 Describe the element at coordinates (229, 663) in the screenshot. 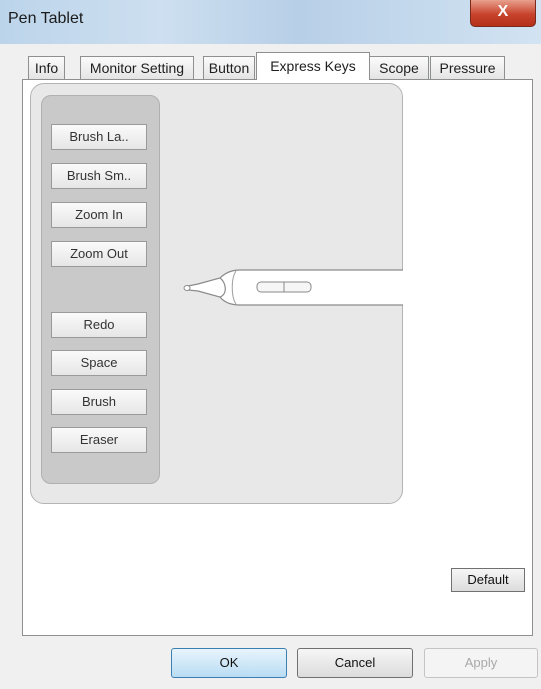

I see `ok-button: OK` at that location.